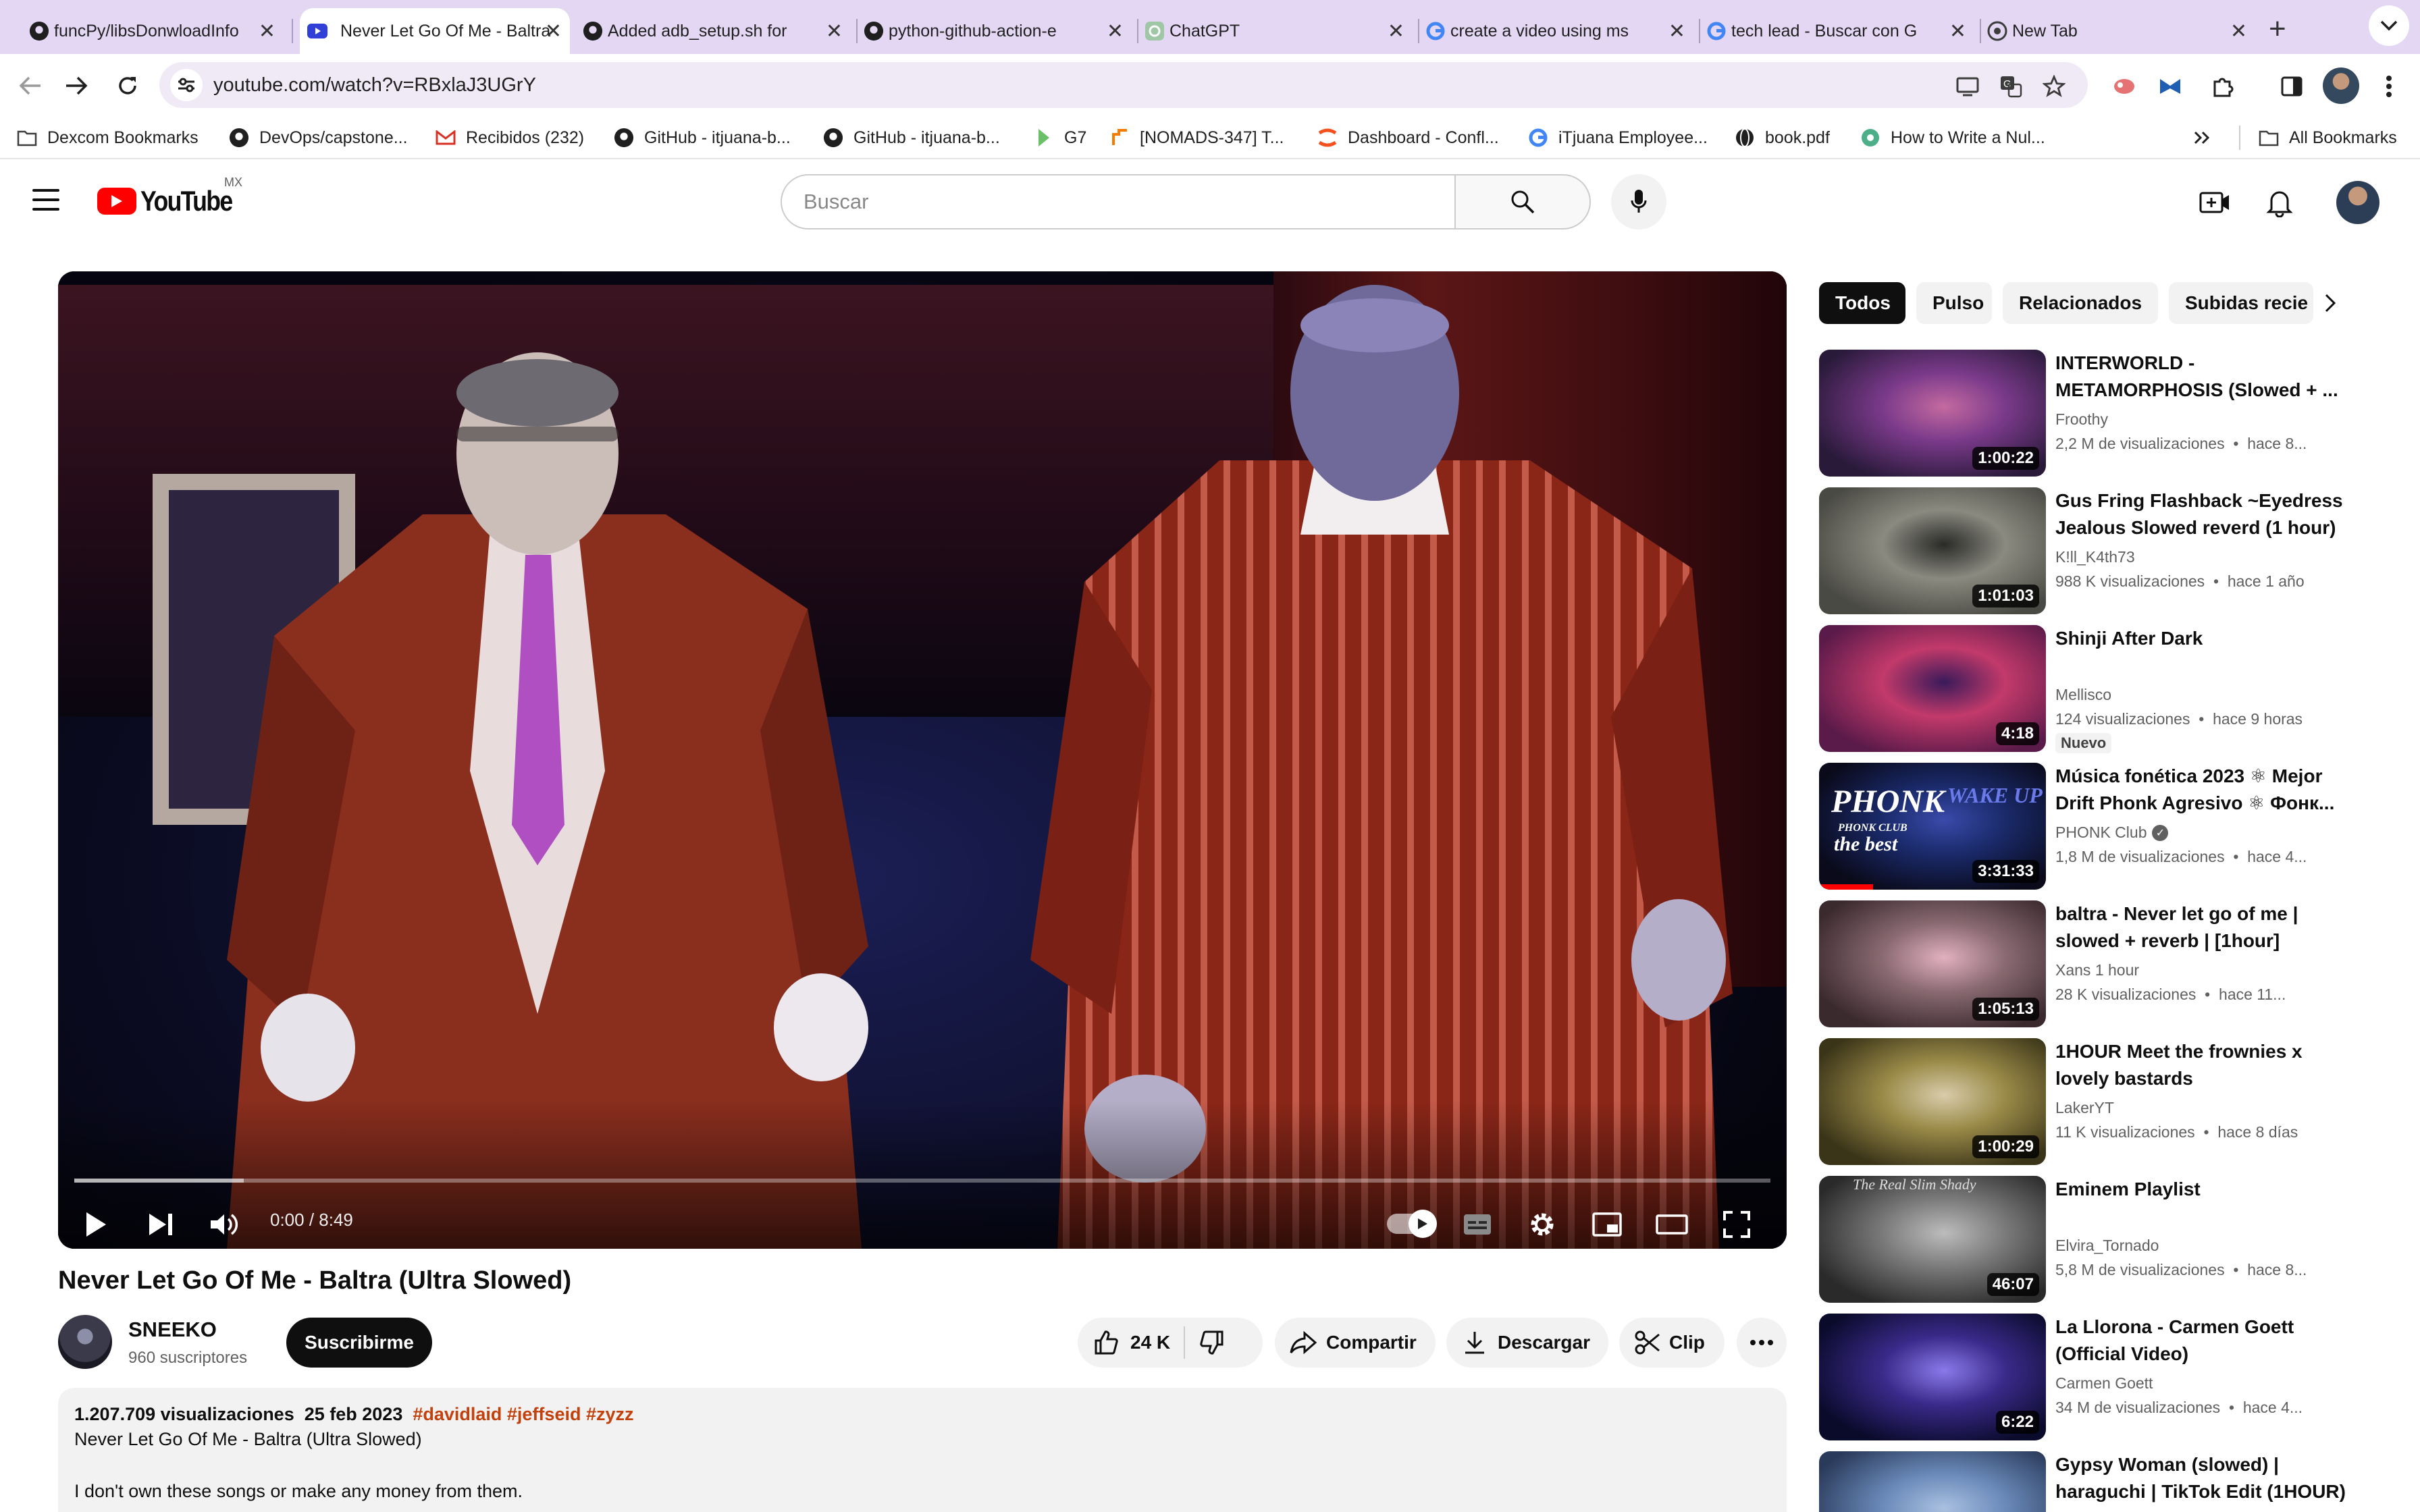 This screenshot has height=1512, width=2420. Describe the element at coordinates (30, 86) in the screenshot. I see `back-button` at that location.